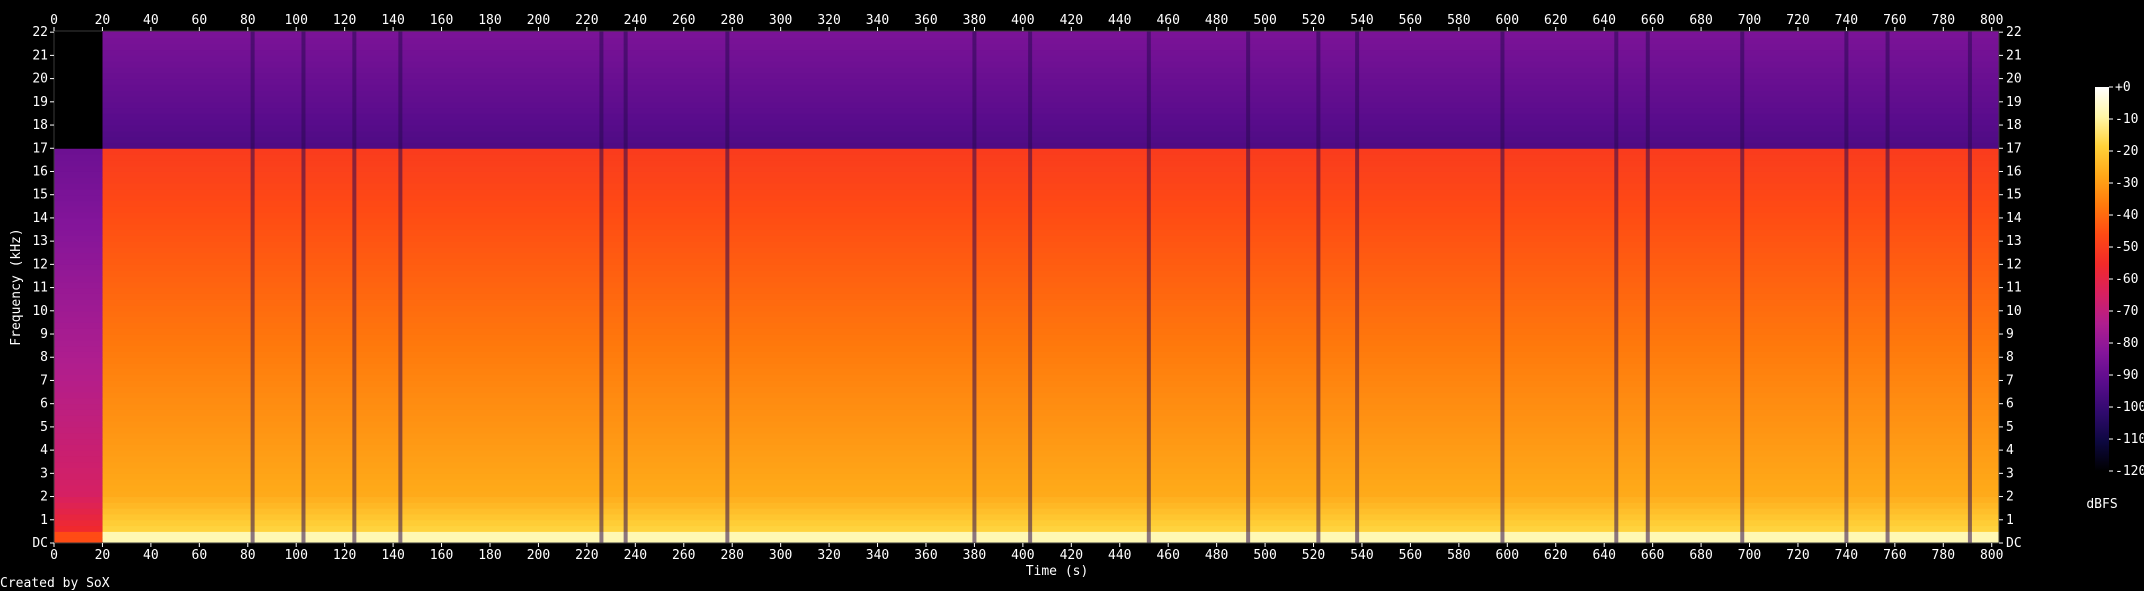  Describe the element at coordinates (2126, 183) in the screenshot. I see `colorbar-tick-label: -30` at that location.